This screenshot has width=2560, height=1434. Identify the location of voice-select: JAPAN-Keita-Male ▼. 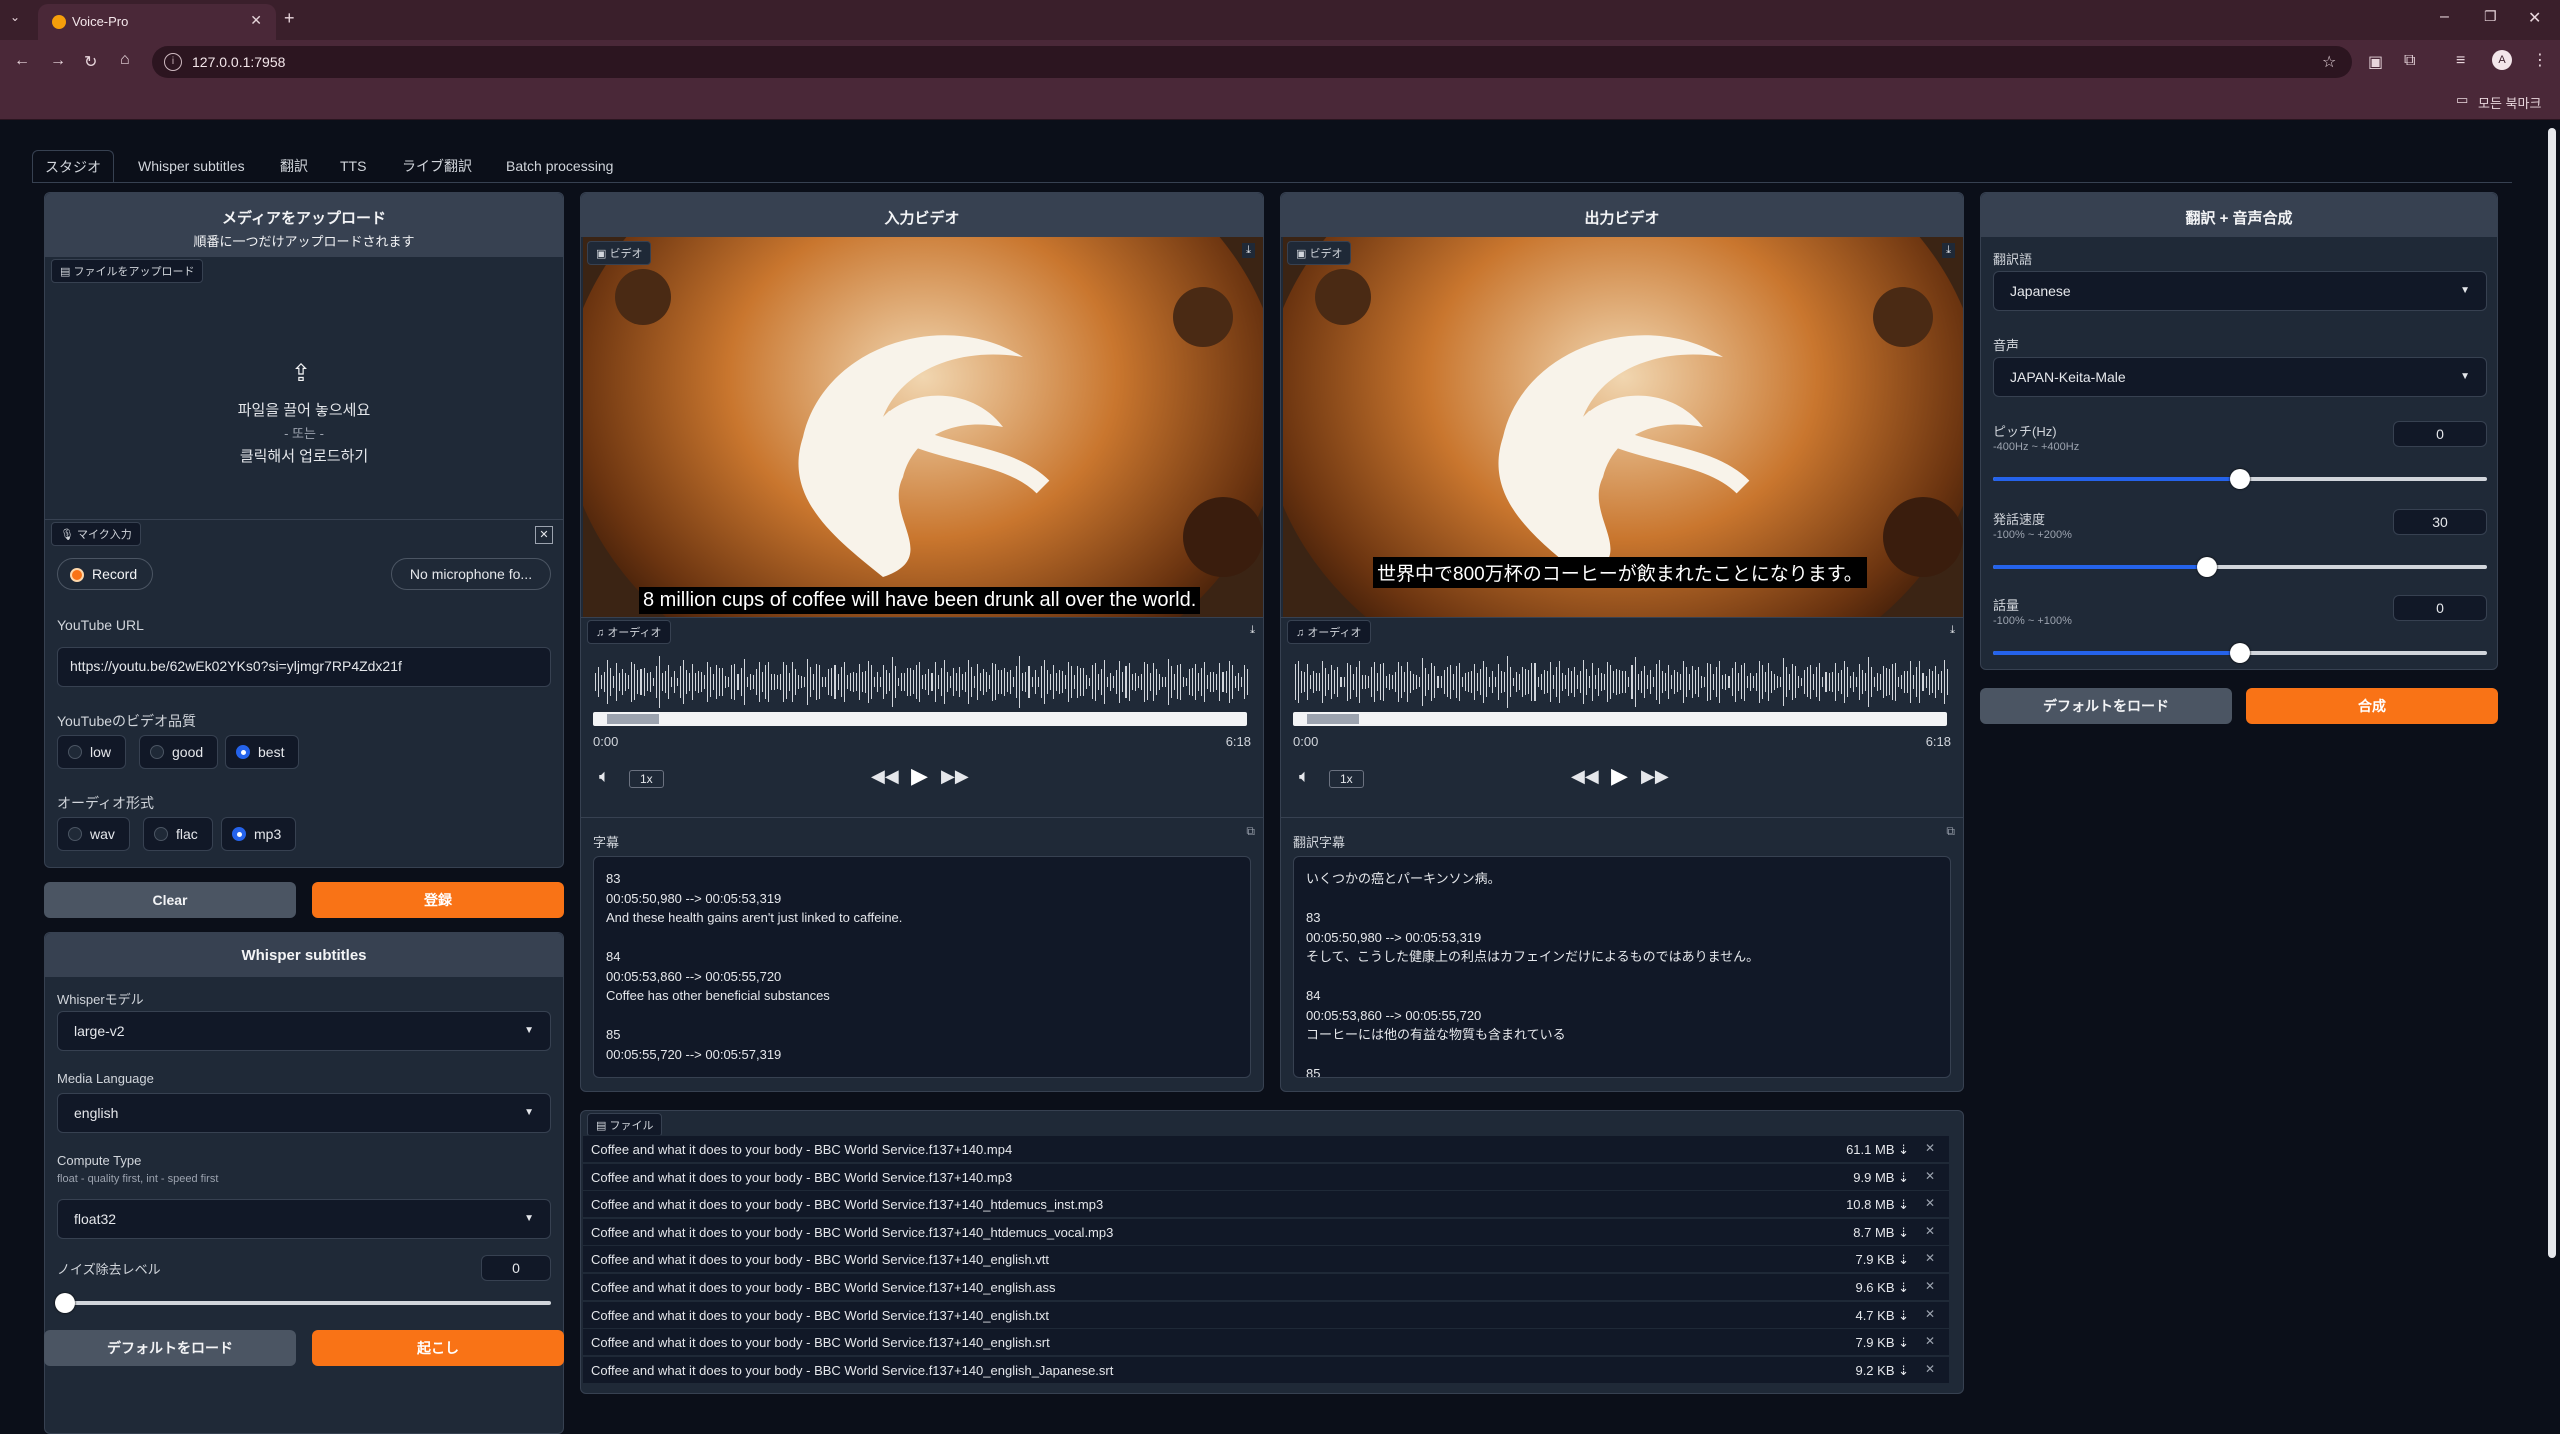
(2240, 377).